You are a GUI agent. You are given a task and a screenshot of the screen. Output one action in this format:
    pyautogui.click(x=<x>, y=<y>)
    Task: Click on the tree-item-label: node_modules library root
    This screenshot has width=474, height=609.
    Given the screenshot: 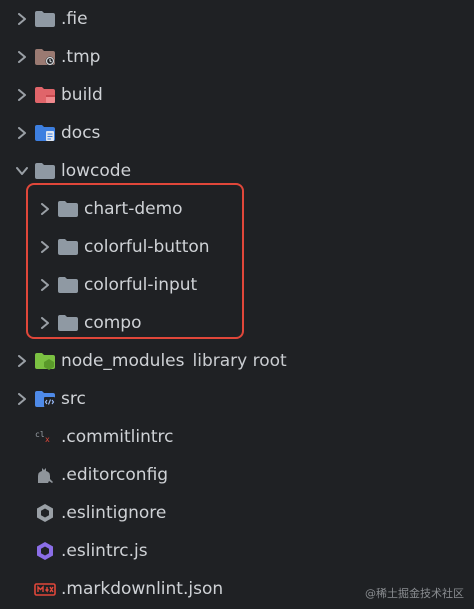 What is the action you would take?
    pyautogui.click(x=174, y=361)
    